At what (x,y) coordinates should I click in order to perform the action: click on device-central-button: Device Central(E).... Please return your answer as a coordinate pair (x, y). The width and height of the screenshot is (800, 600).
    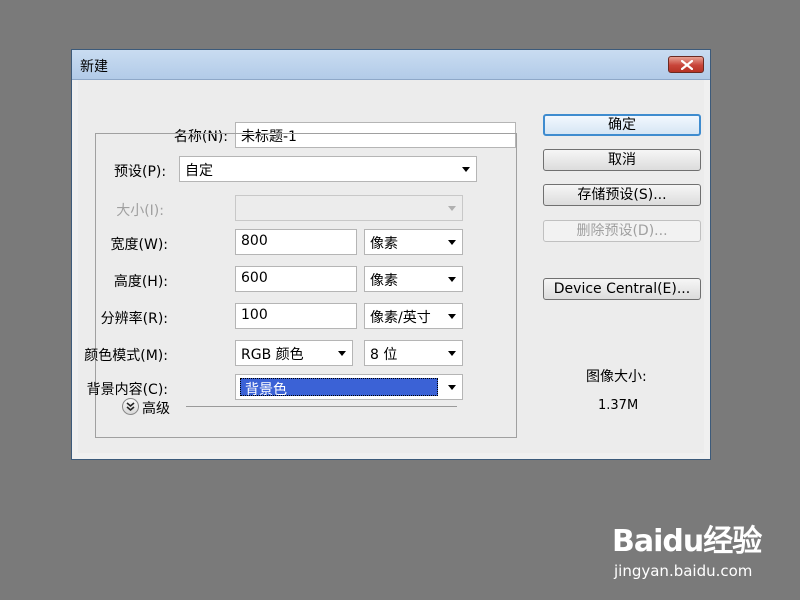
    Looking at the image, I should click on (622, 289).